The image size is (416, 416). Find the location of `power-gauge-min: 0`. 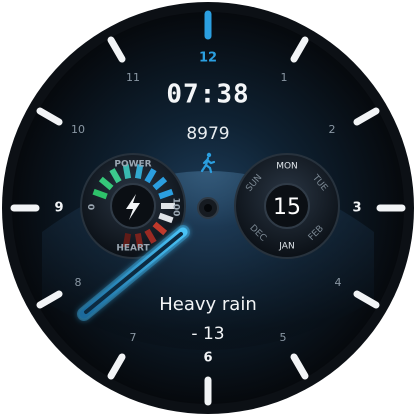

power-gauge-min: 0 is located at coordinates (93, 207).